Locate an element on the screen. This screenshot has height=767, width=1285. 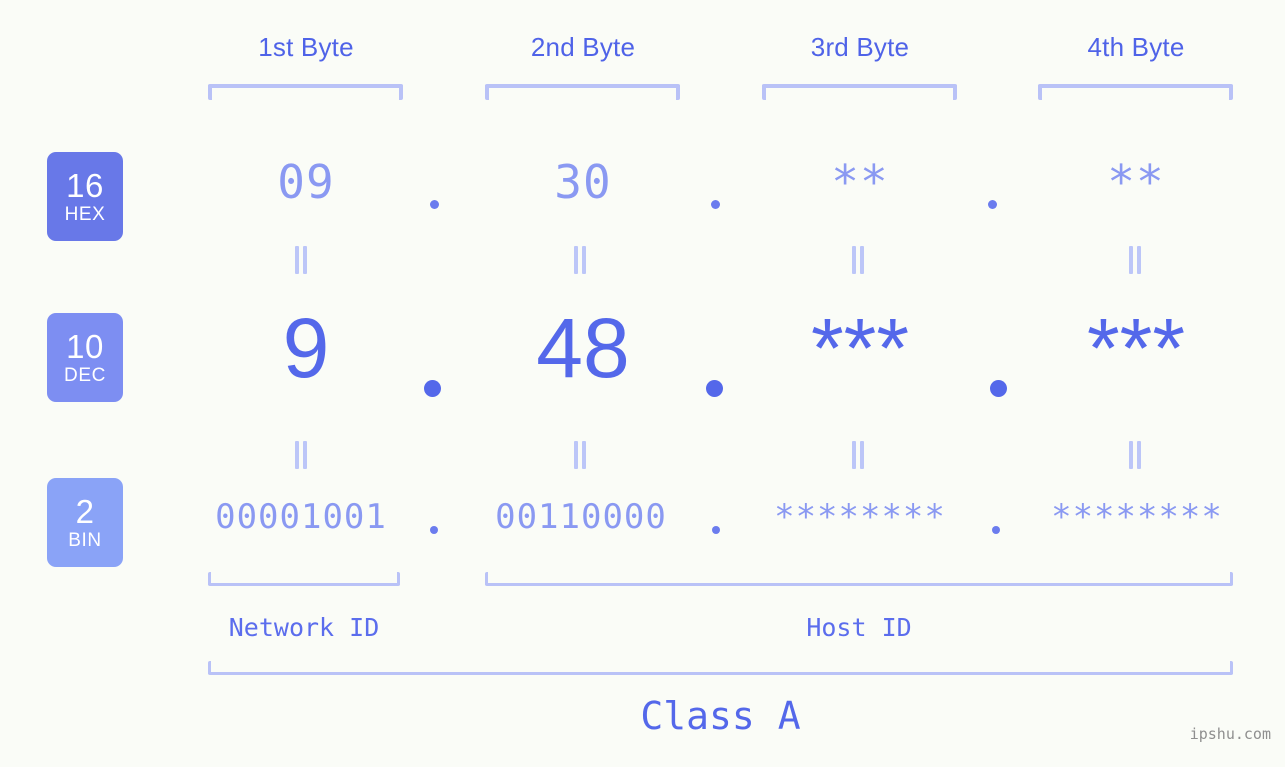
network-id-bracket is located at coordinates (304, 579).